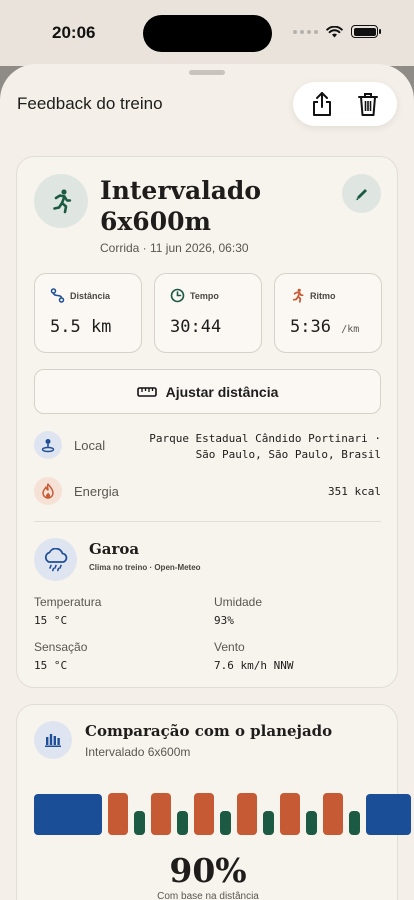 The image size is (414, 900). Describe the element at coordinates (310, 327) in the screenshot. I see `stat-pace-value: 5:36` at that location.